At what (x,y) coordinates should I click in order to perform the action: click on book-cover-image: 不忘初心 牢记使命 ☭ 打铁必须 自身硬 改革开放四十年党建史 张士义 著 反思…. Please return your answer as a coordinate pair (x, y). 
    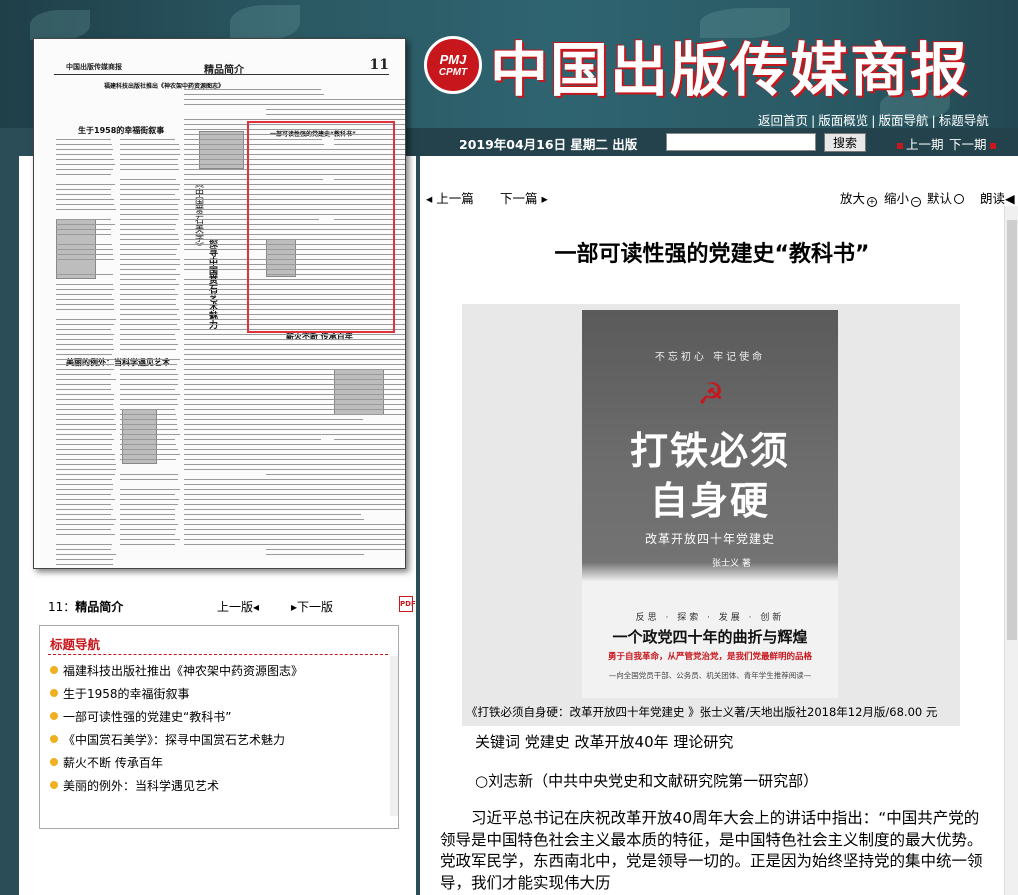
    Looking at the image, I should click on (710, 504).